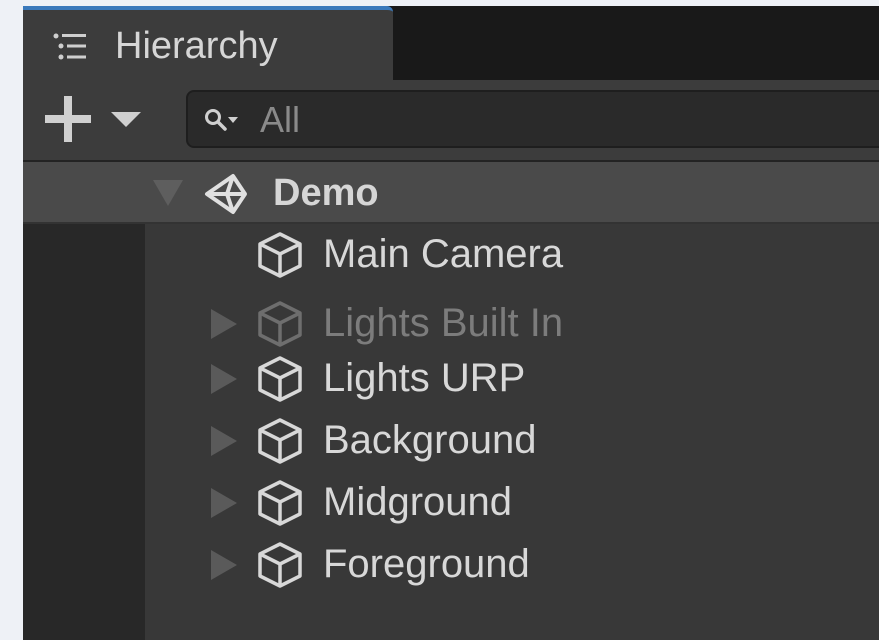 This screenshot has width=879, height=640. I want to click on tab-hierarchy: Hierarchy, so click(208, 43).